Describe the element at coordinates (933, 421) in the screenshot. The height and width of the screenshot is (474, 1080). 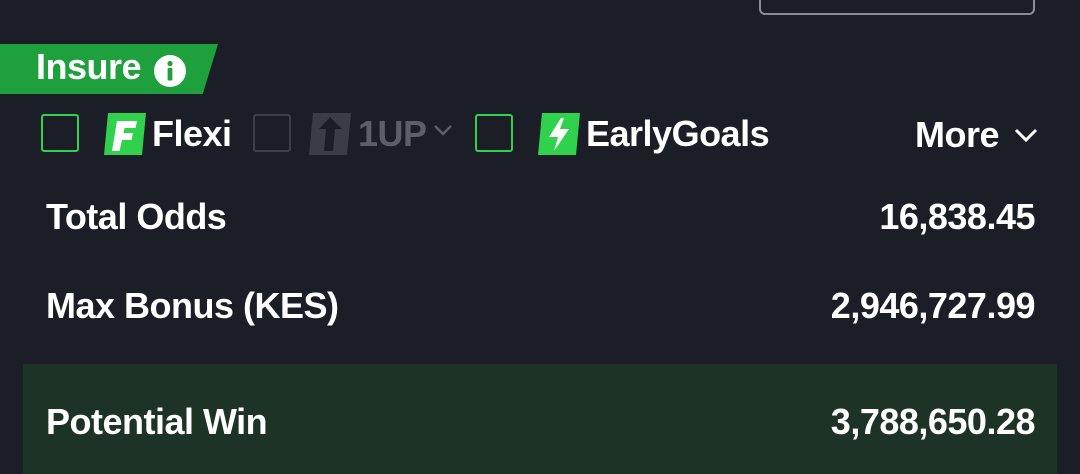
I see `potential-win-value: 3,788,650.28` at that location.